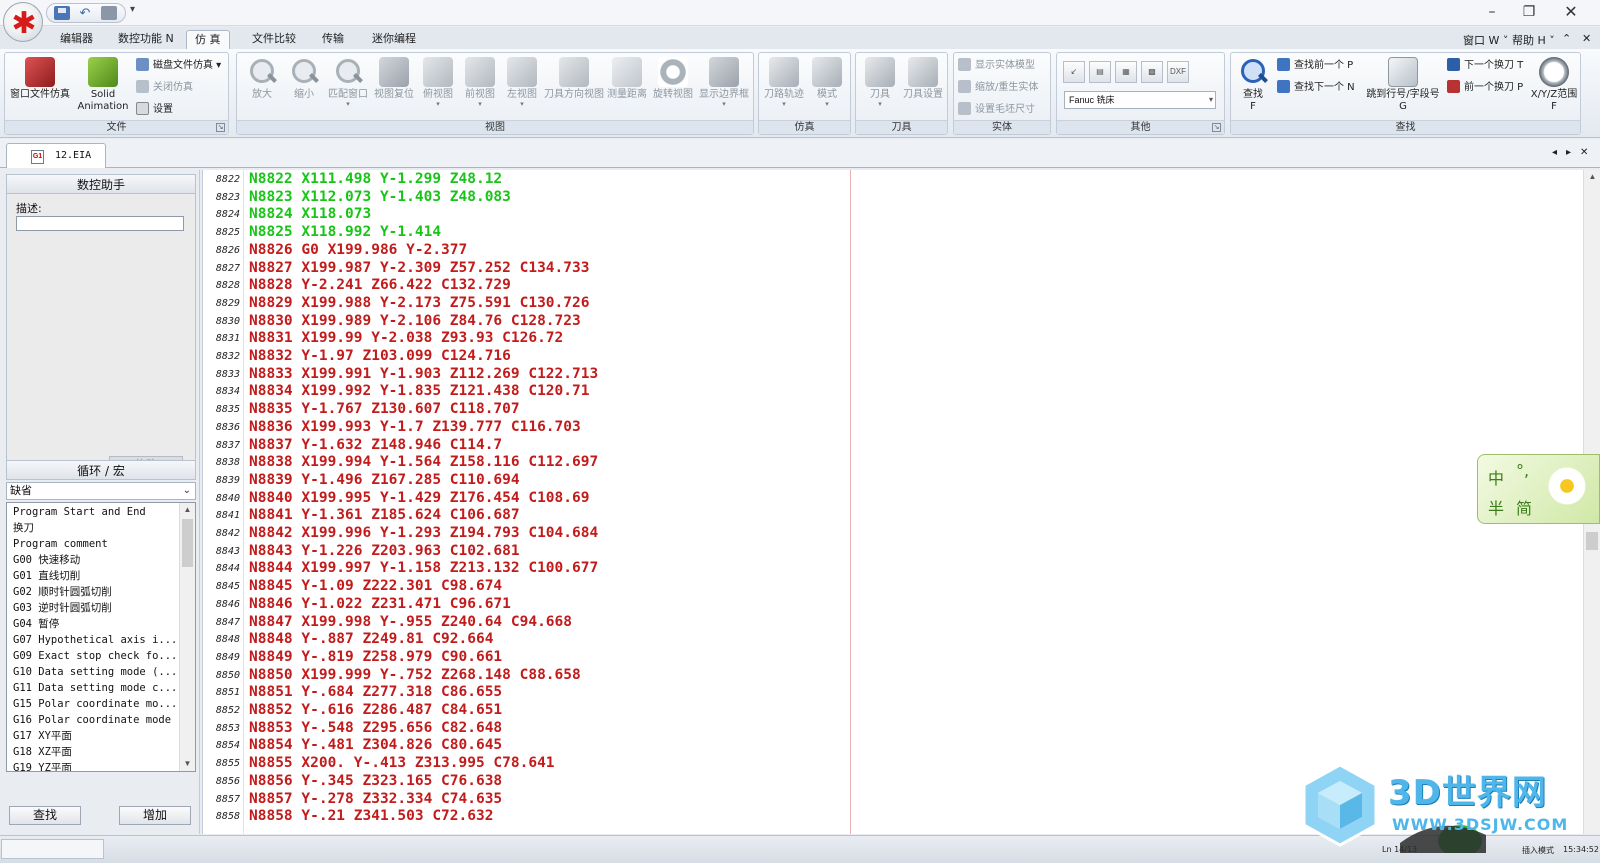 This screenshot has height=863, width=1600. Describe the element at coordinates (380, 285) in the screenshot. I see `code-line: N8828 Y-2.241 Z66.422 C132.729` at that location.